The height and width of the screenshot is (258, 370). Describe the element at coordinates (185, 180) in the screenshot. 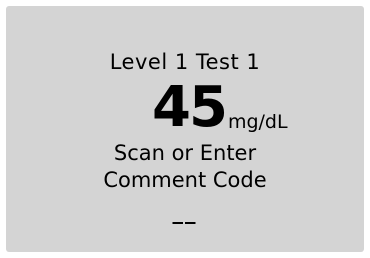

I see `prompt-line-2: Comment Code` at that location.